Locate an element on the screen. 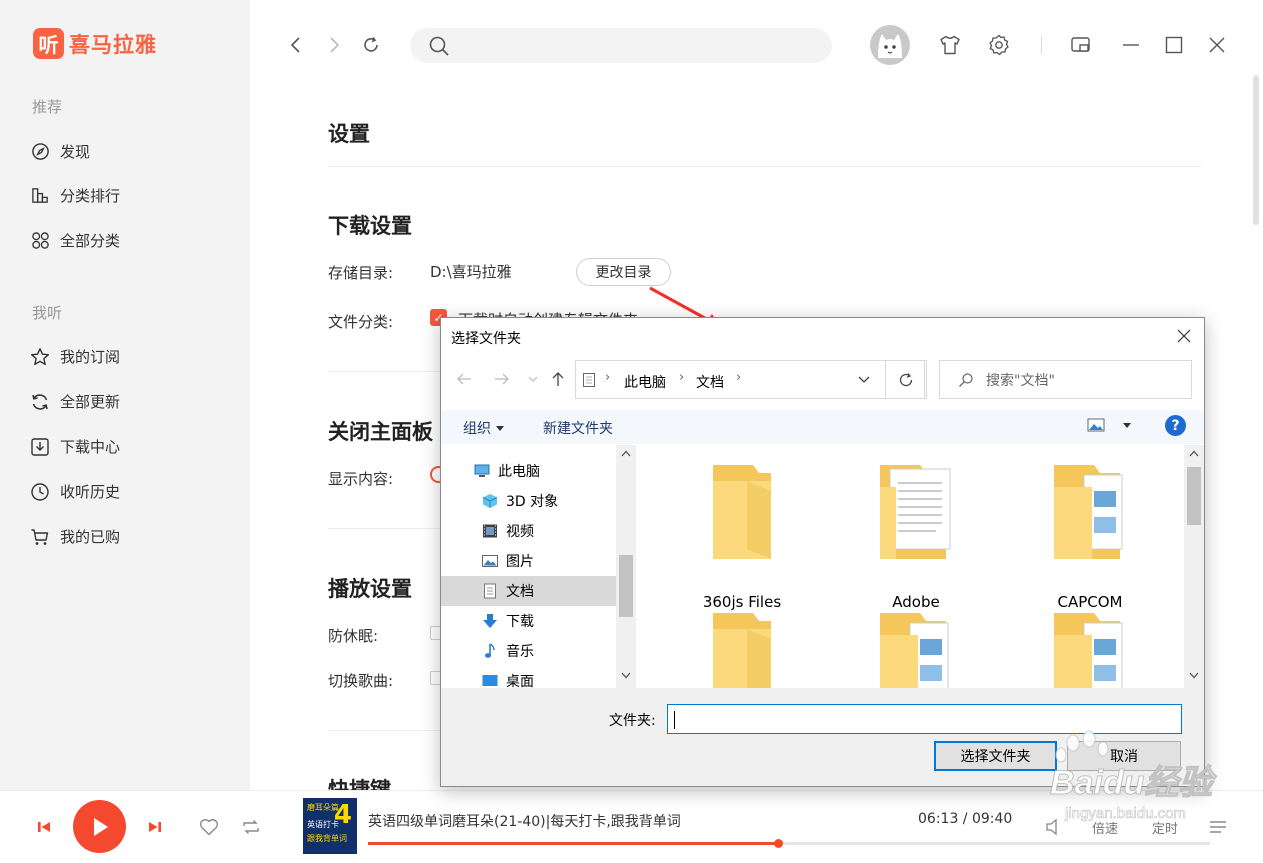 Image resolution: width=1263 pixels, height=863 pixels. toolbar-divider is located at coordinates (1041, 45).